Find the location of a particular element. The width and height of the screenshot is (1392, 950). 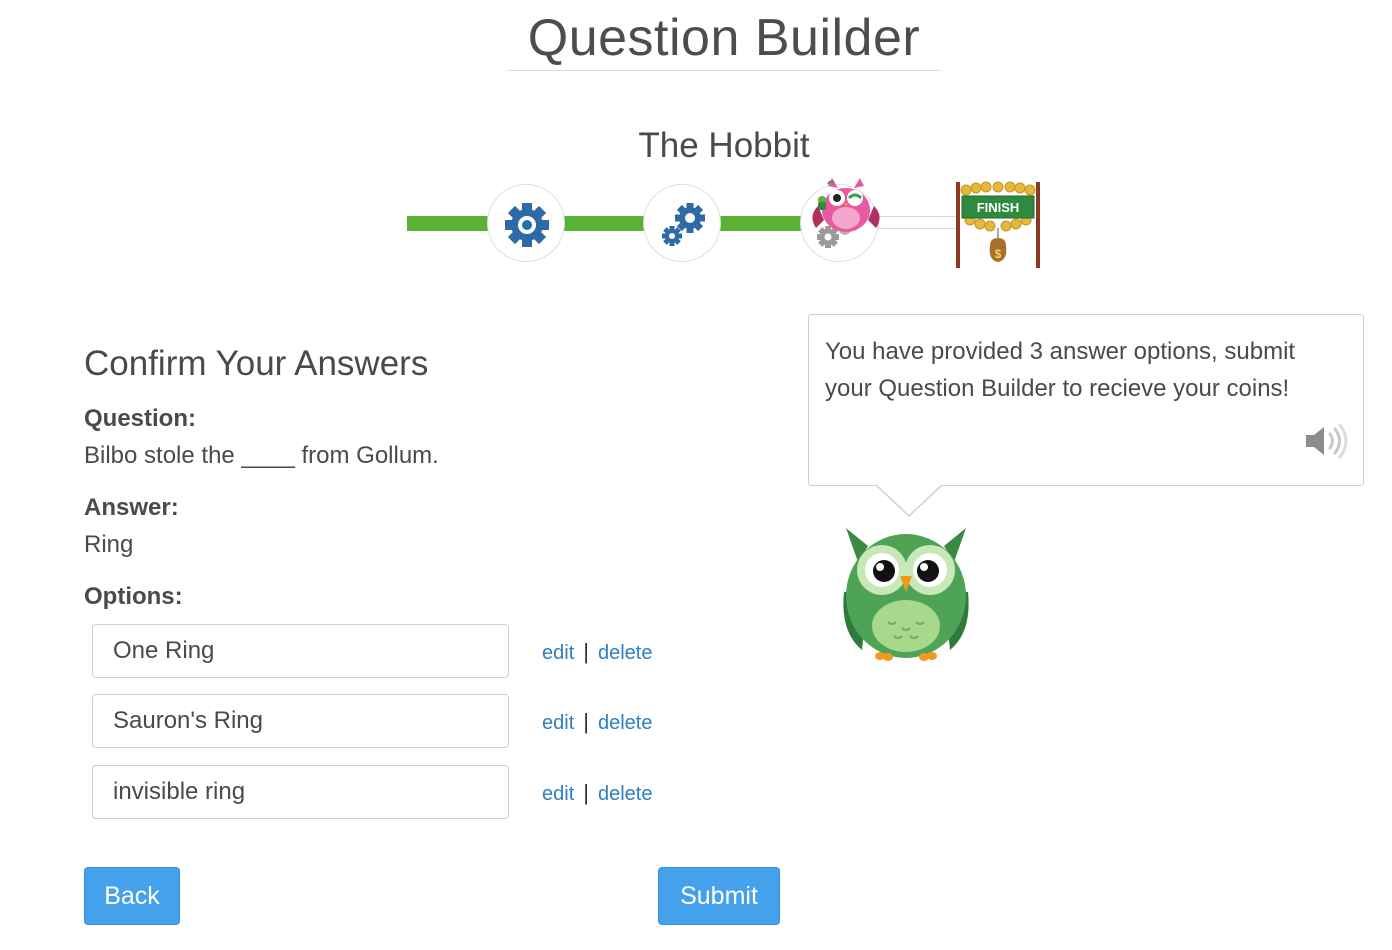

submit-button: Submit is located at coordinates (719, 896).